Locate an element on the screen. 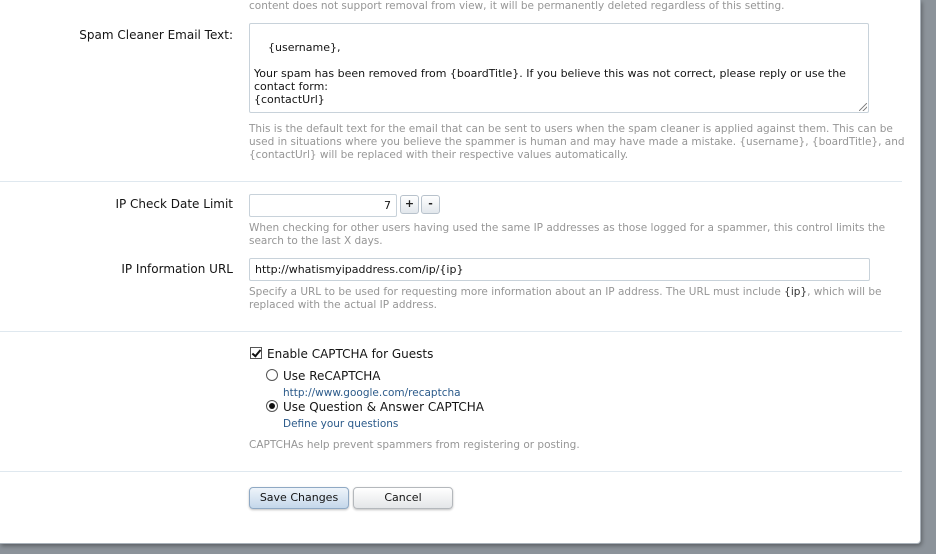 This screenshot has height=554, width=936. qa-captcha-radio is located at coordinates (272, 406).